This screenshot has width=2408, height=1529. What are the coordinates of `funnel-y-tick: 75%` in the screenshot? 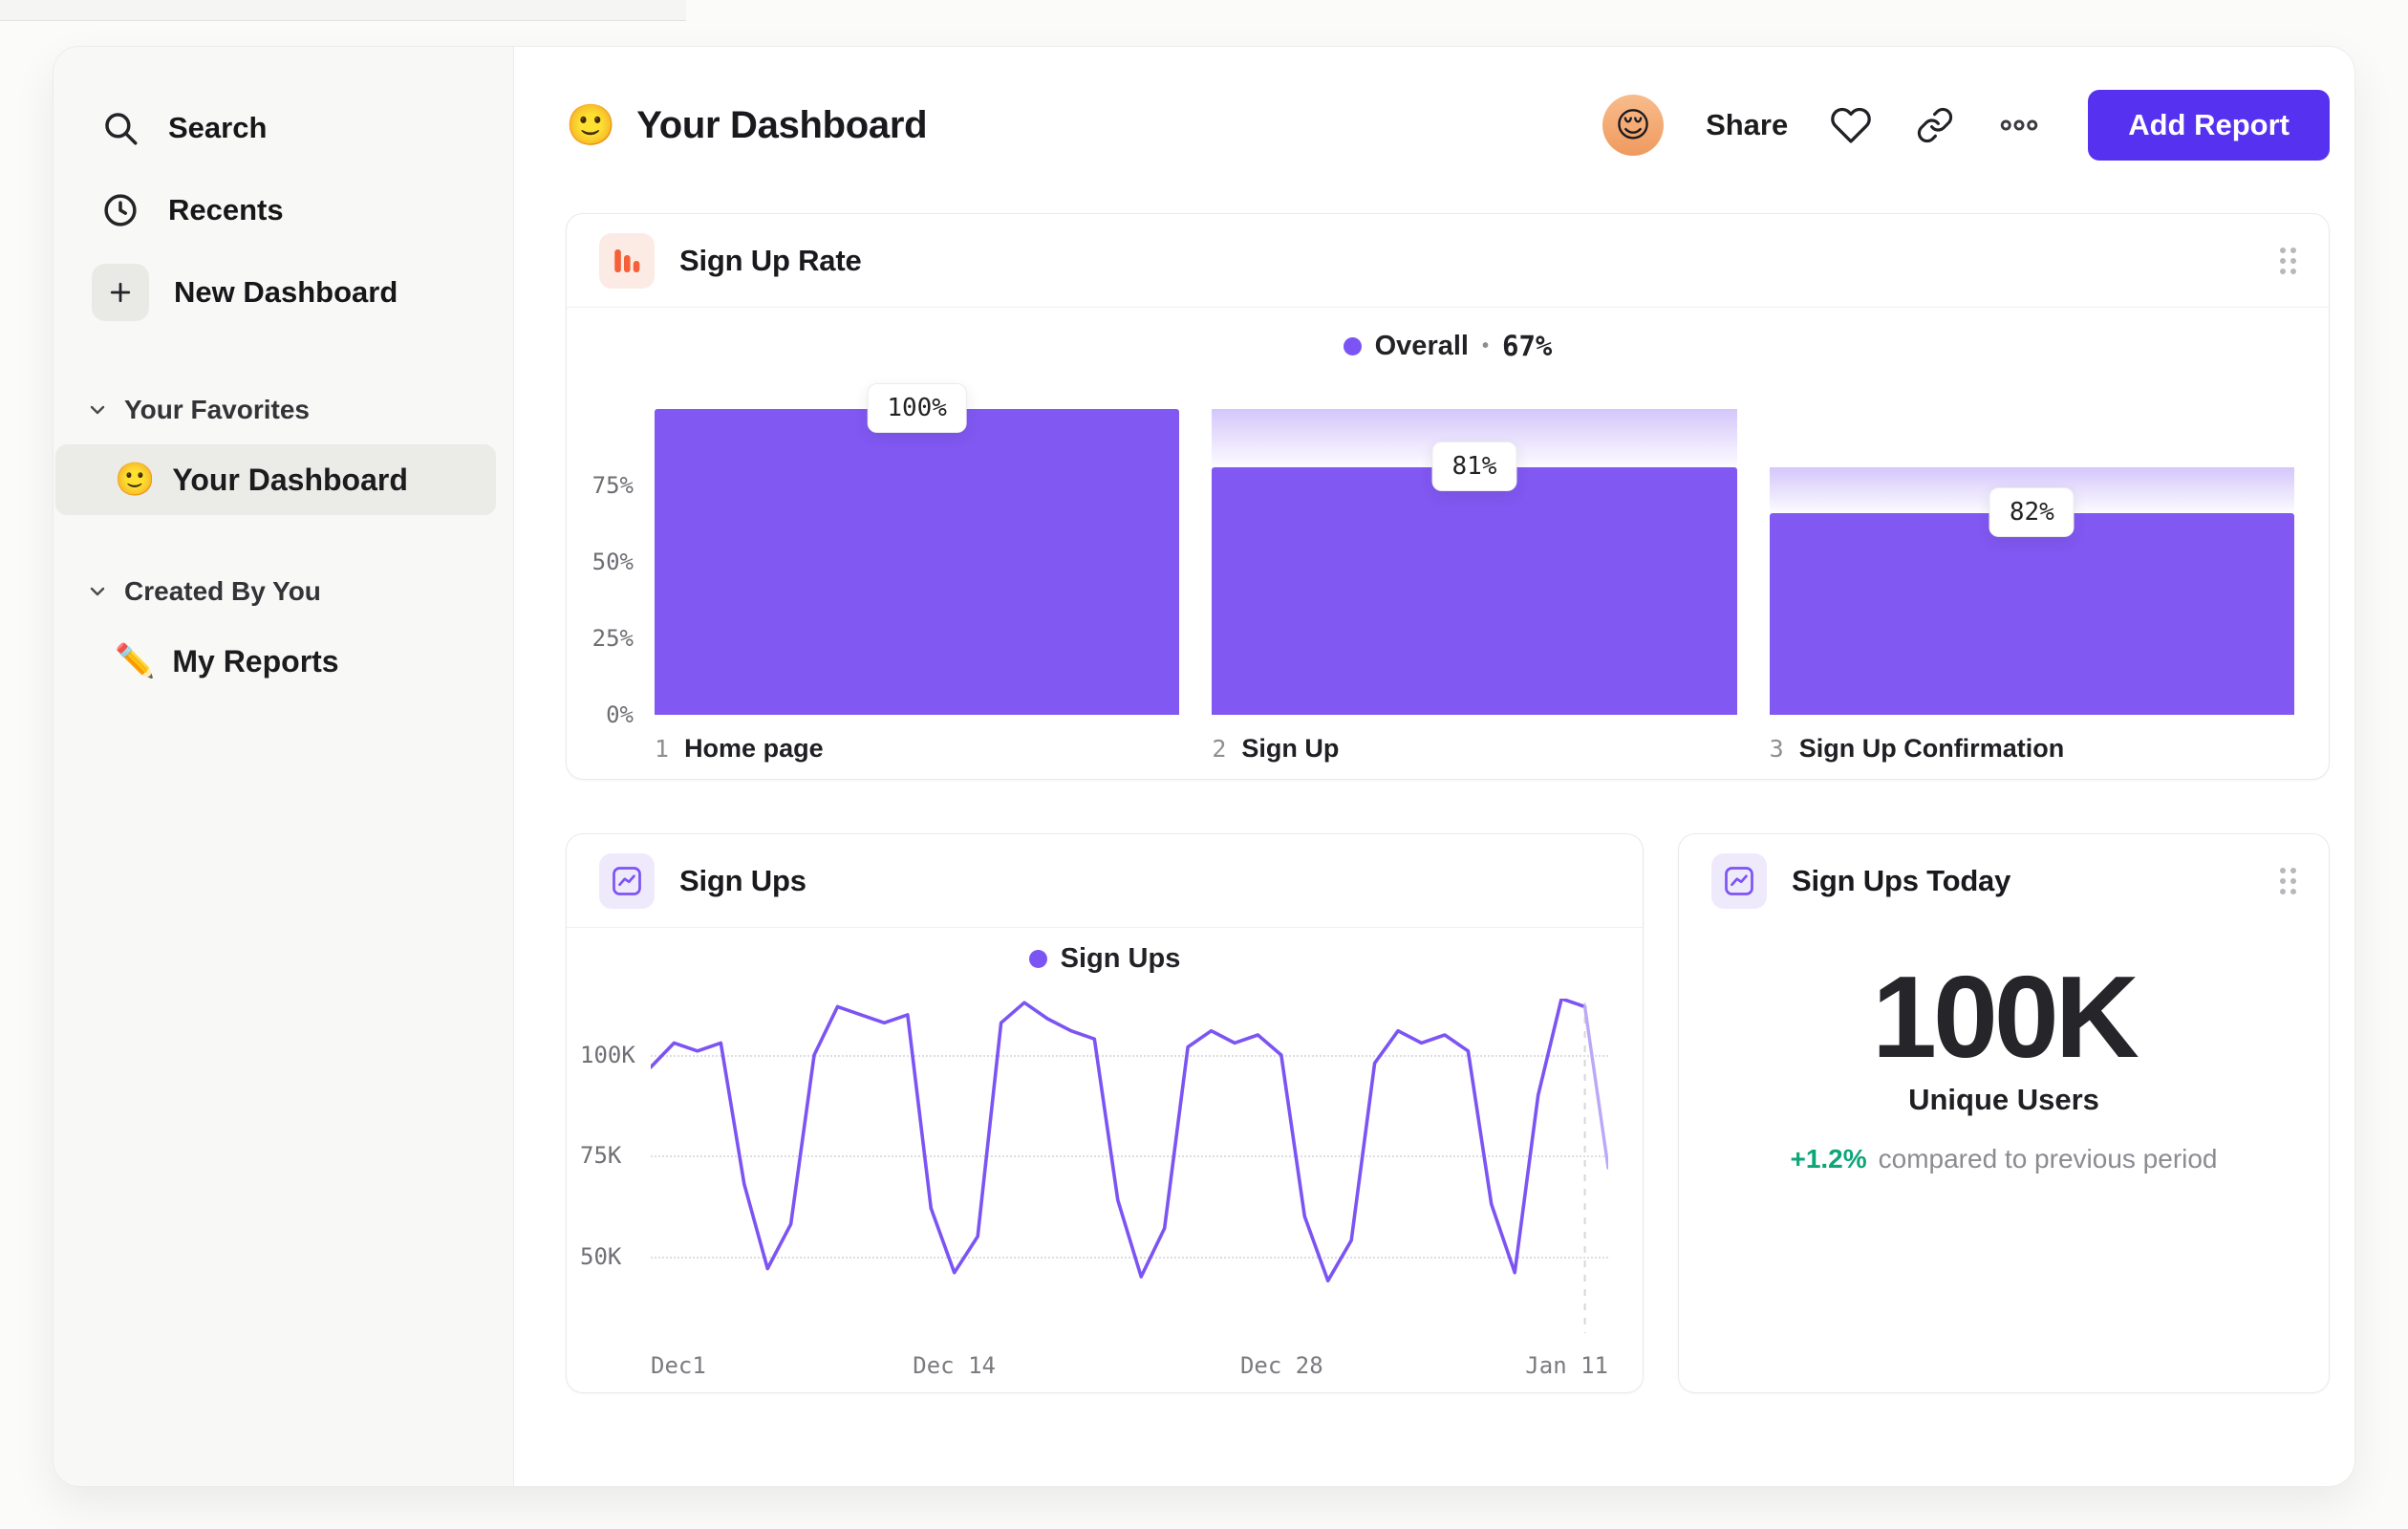 It's located at (612, 485).